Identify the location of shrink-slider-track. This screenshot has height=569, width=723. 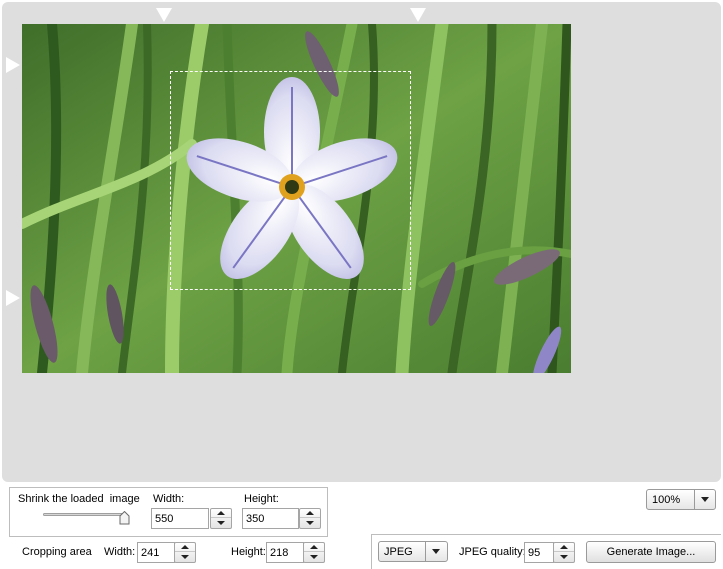
(84, 514).